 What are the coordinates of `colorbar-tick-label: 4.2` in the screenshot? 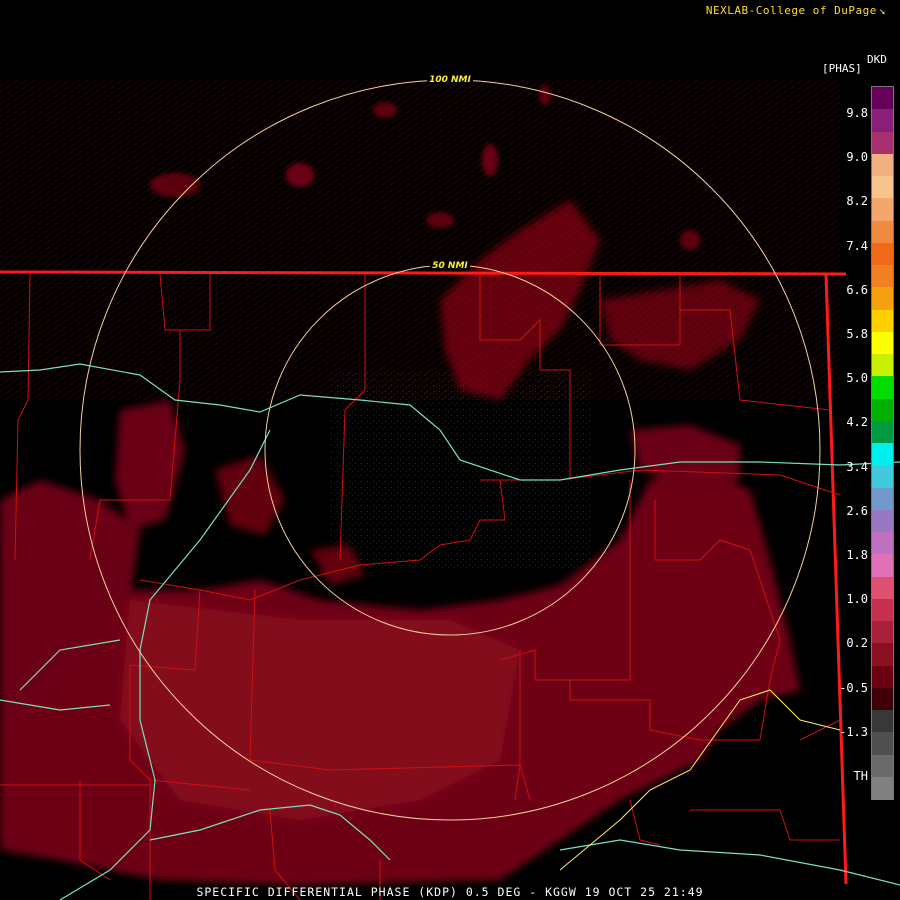 It's located at (857, 422).